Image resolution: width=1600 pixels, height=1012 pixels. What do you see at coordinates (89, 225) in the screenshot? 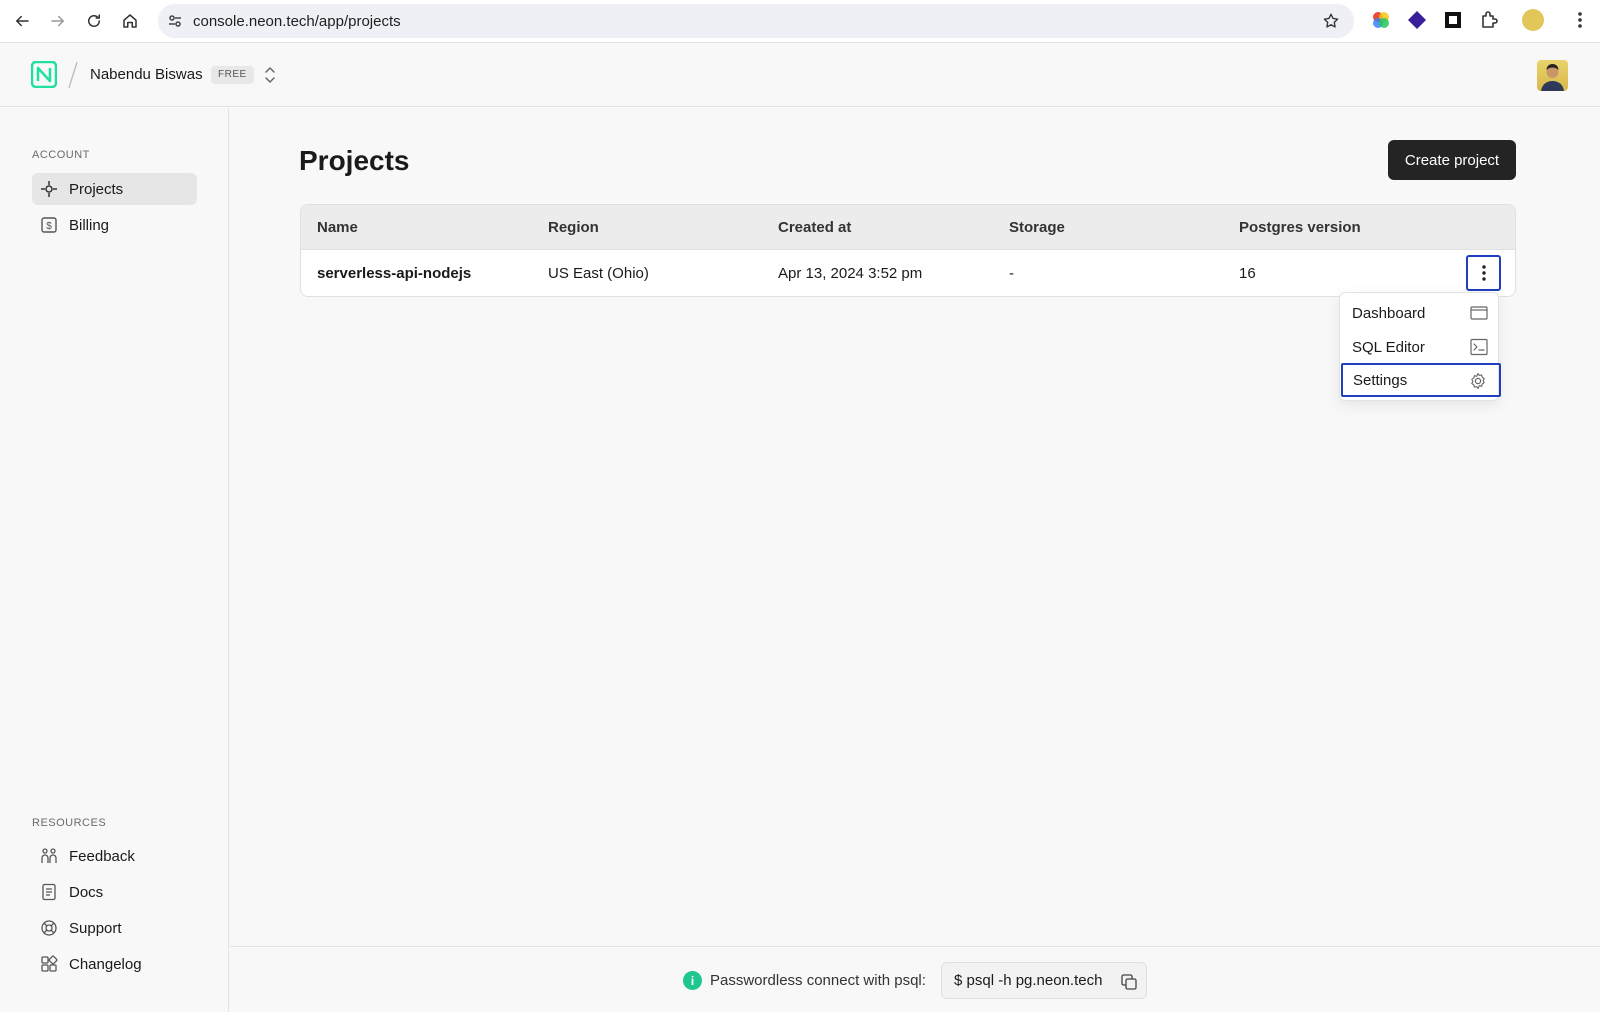
I see `sidebar-item-label: Billing` at bounding box center [89, 225].